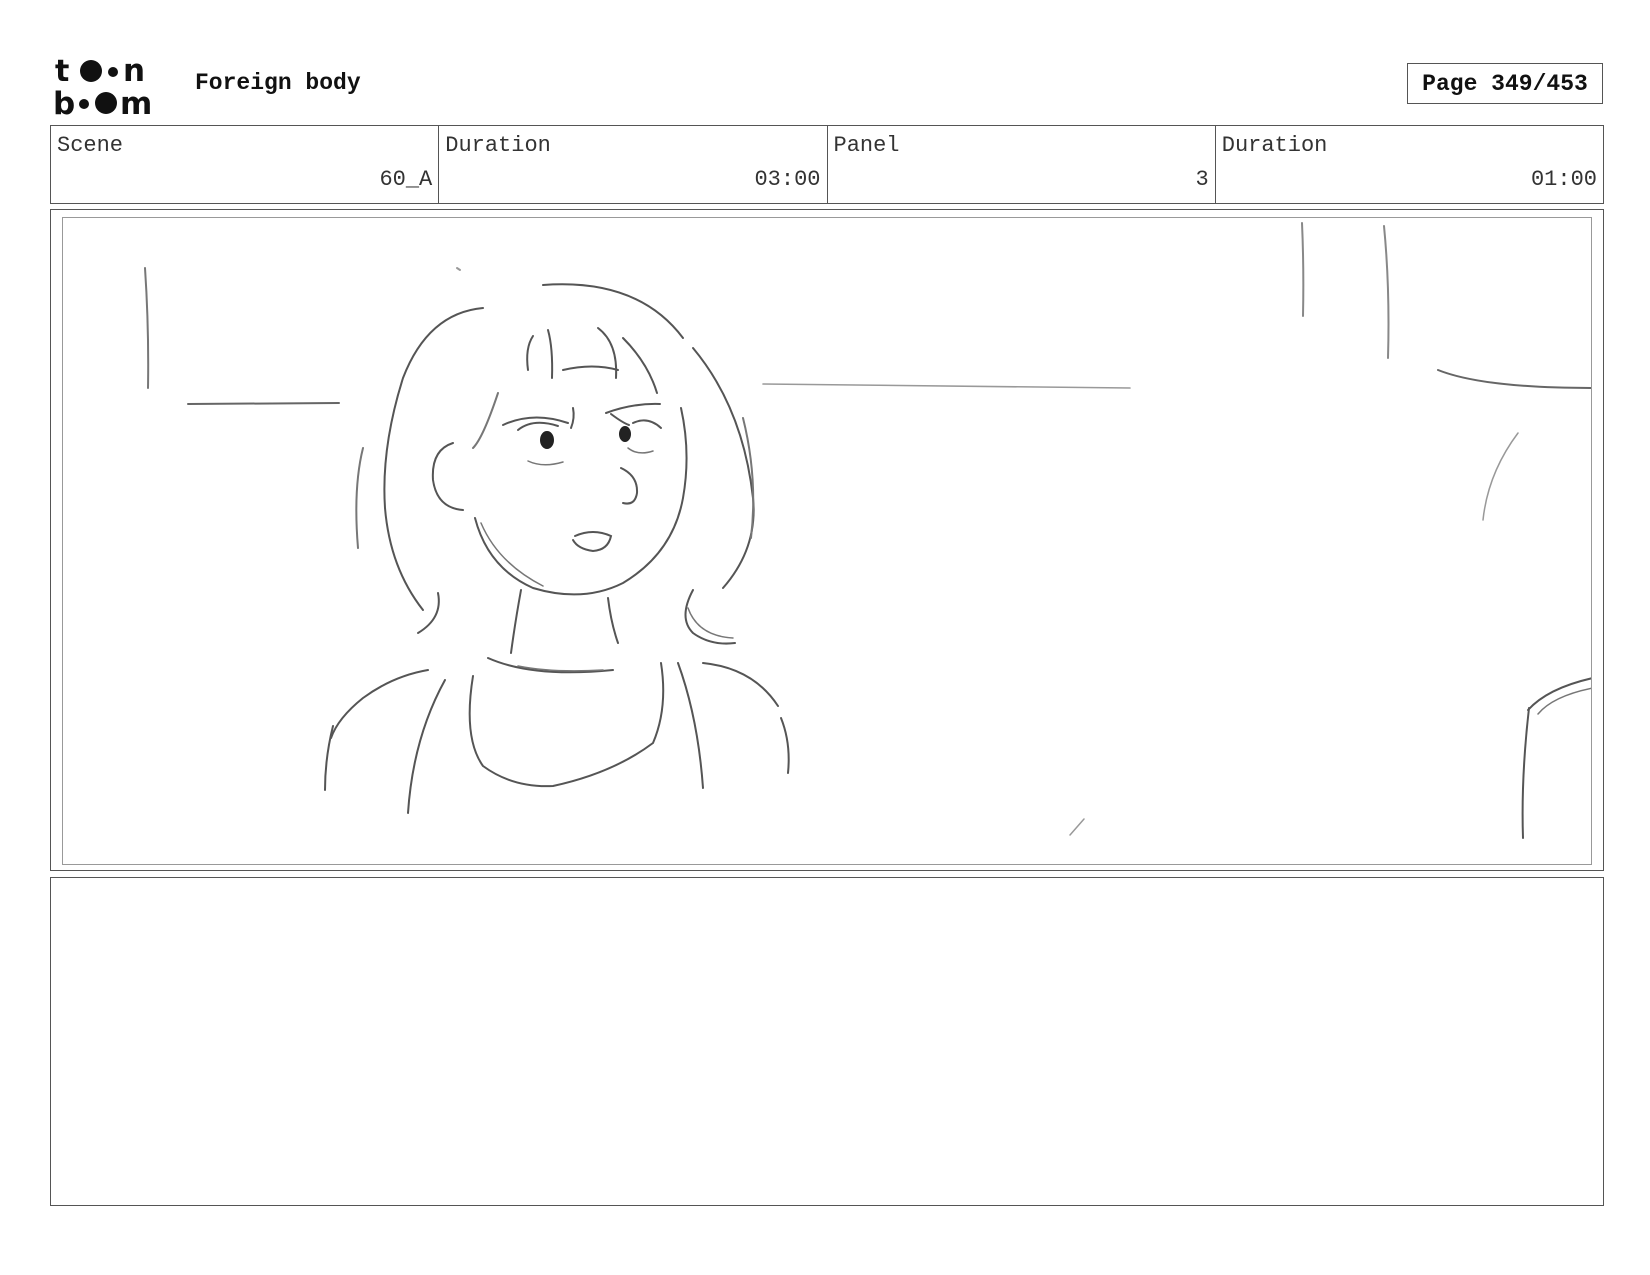 The image size is (1650, 1275). I want to click on panel-duration-value: 01:00, so click(1563, 179).